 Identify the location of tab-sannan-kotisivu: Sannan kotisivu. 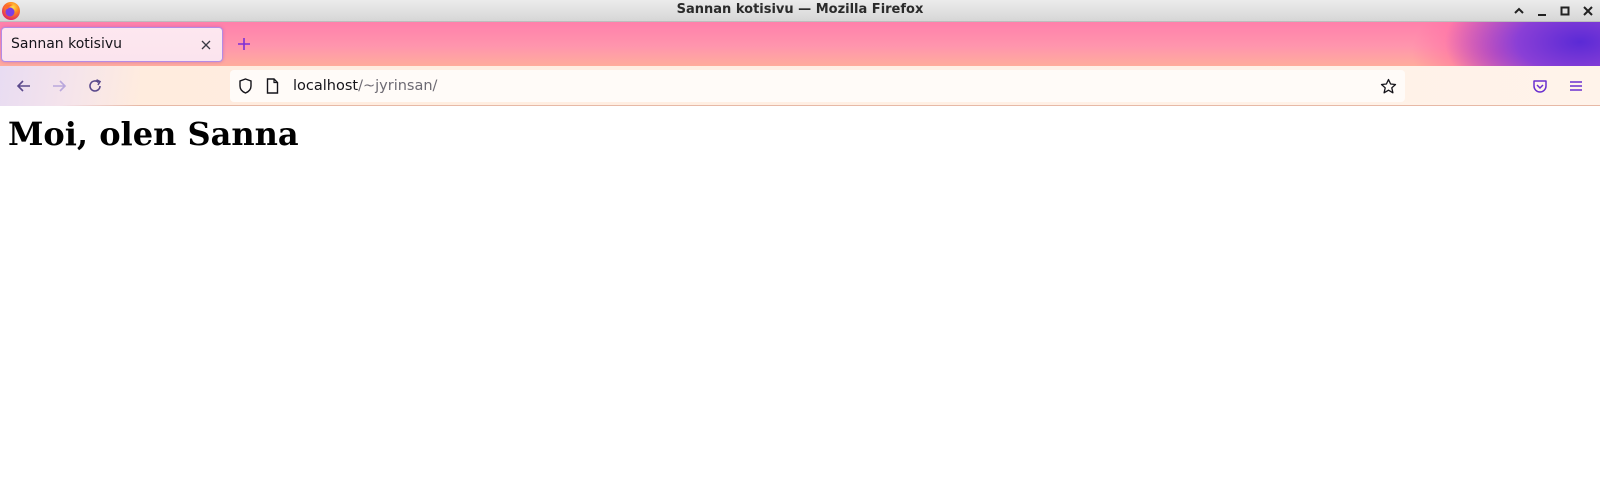
(112, 44).